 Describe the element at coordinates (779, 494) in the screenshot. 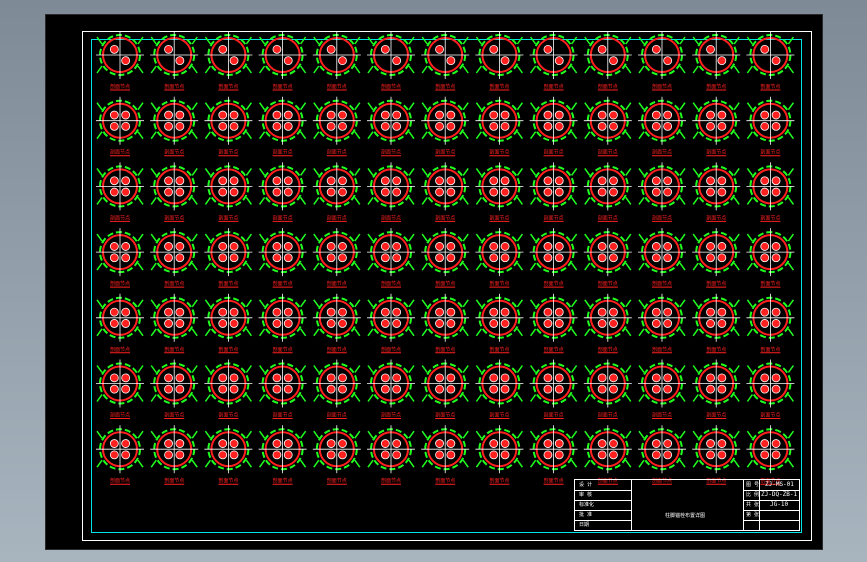

I see `title-block-scale: ZJ-DQ-ZB-1` at that location.